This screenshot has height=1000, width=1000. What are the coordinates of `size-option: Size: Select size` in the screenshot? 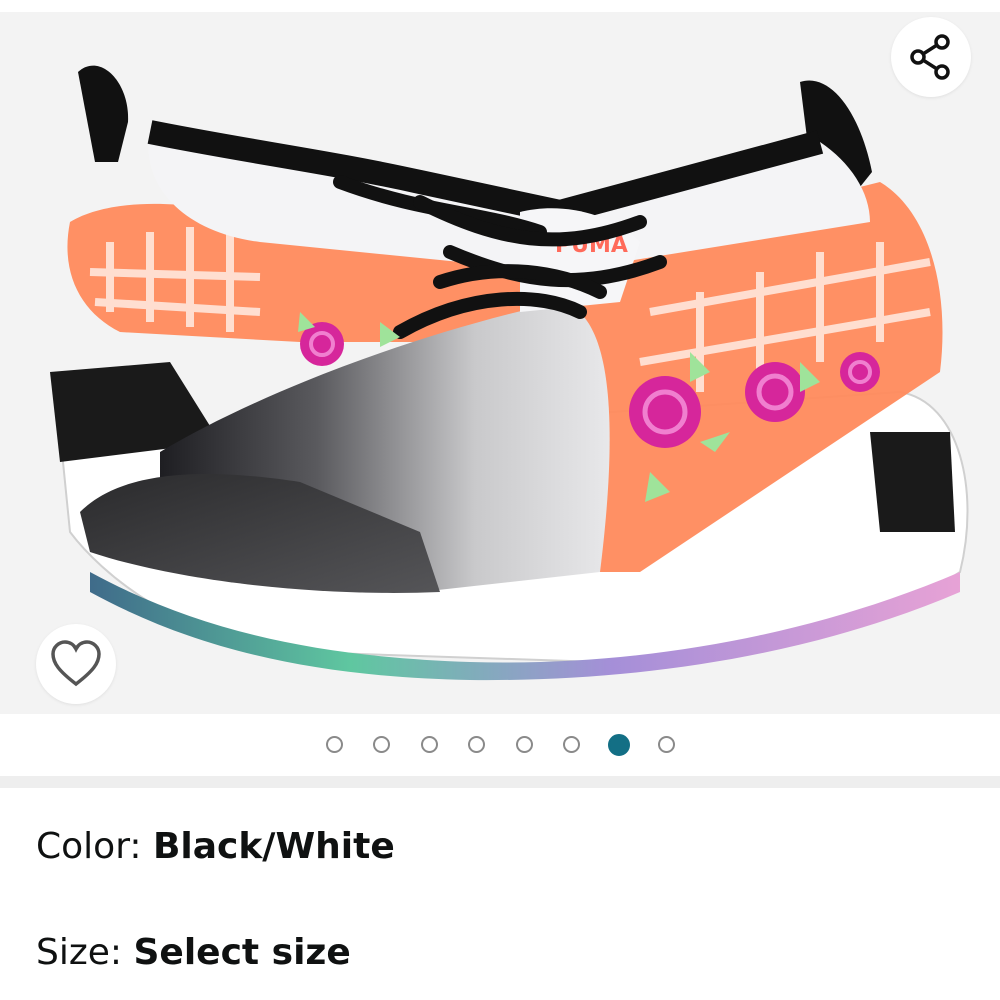 It's located at (193, 952).